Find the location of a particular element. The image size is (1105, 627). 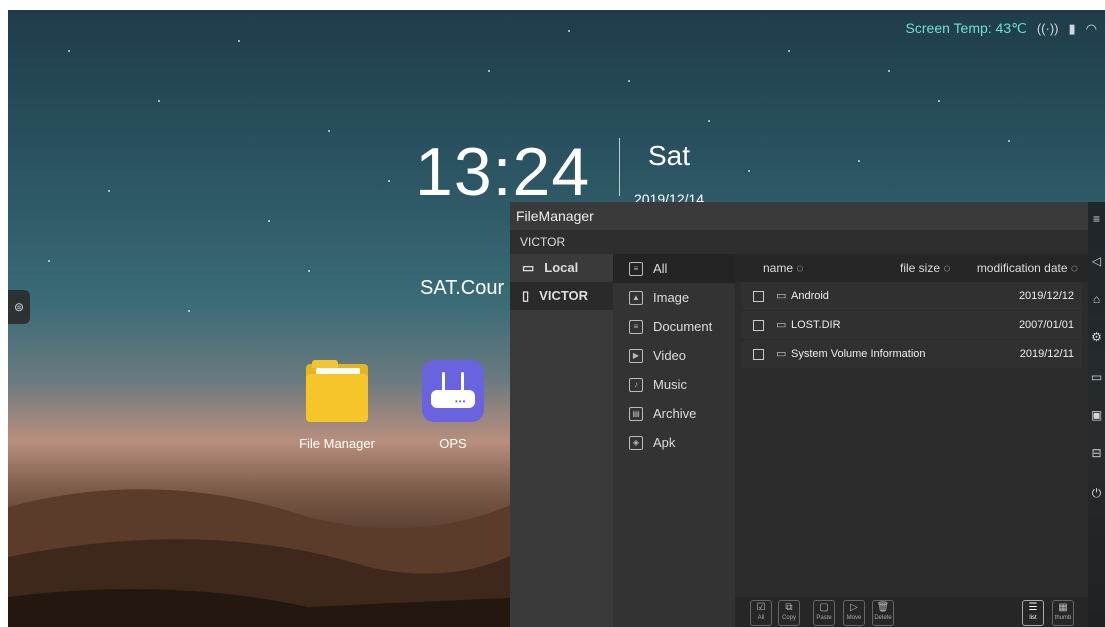

file-date: 2019/12/11 is located at coordinates (1046, 354).